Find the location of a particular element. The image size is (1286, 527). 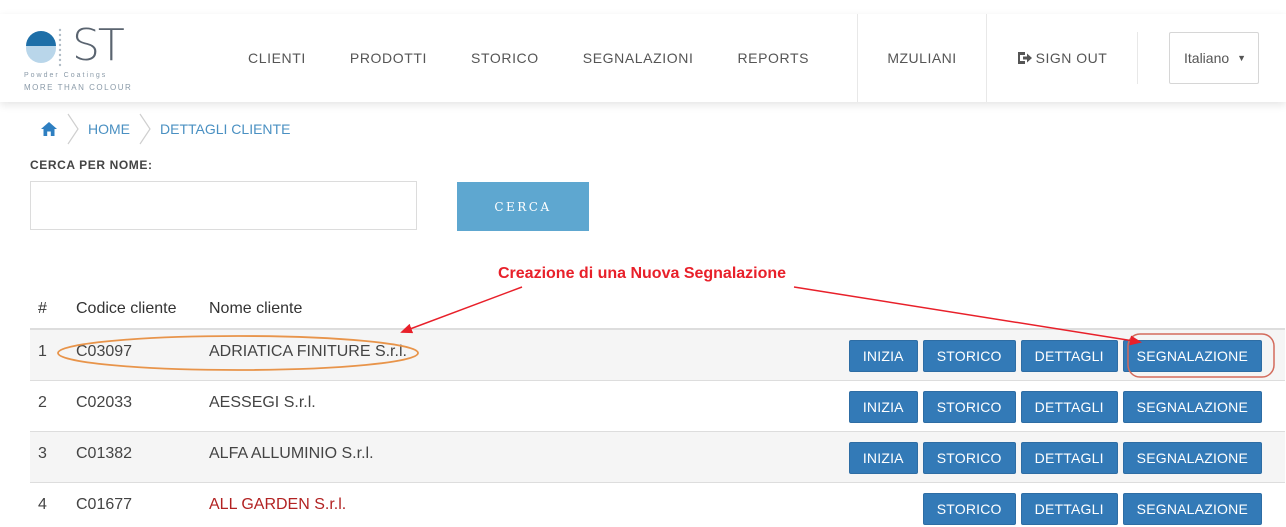

breadcrumb-current: DETTAGLI CLIENTE is located at coordinates (225, 129).